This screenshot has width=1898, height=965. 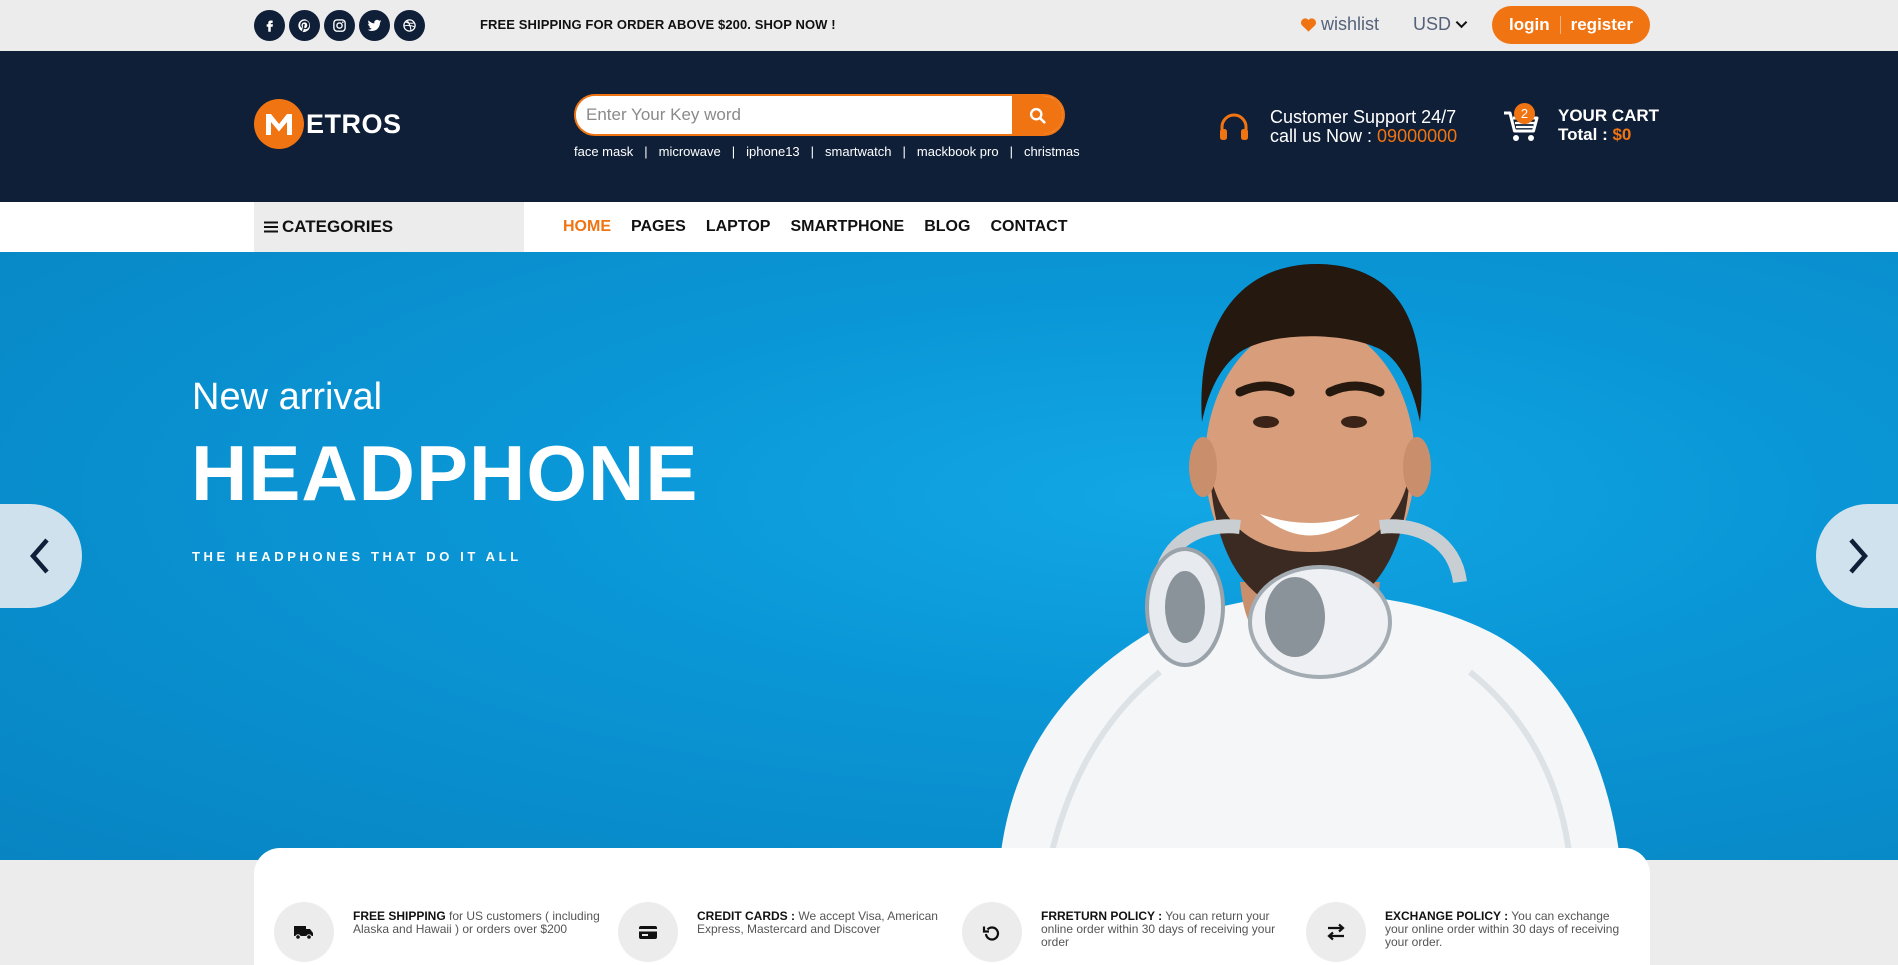 What do you see at coordinates (690, 151) in the screenshot?
I see `search-tag: microwave` at bounding box center [690, 151].